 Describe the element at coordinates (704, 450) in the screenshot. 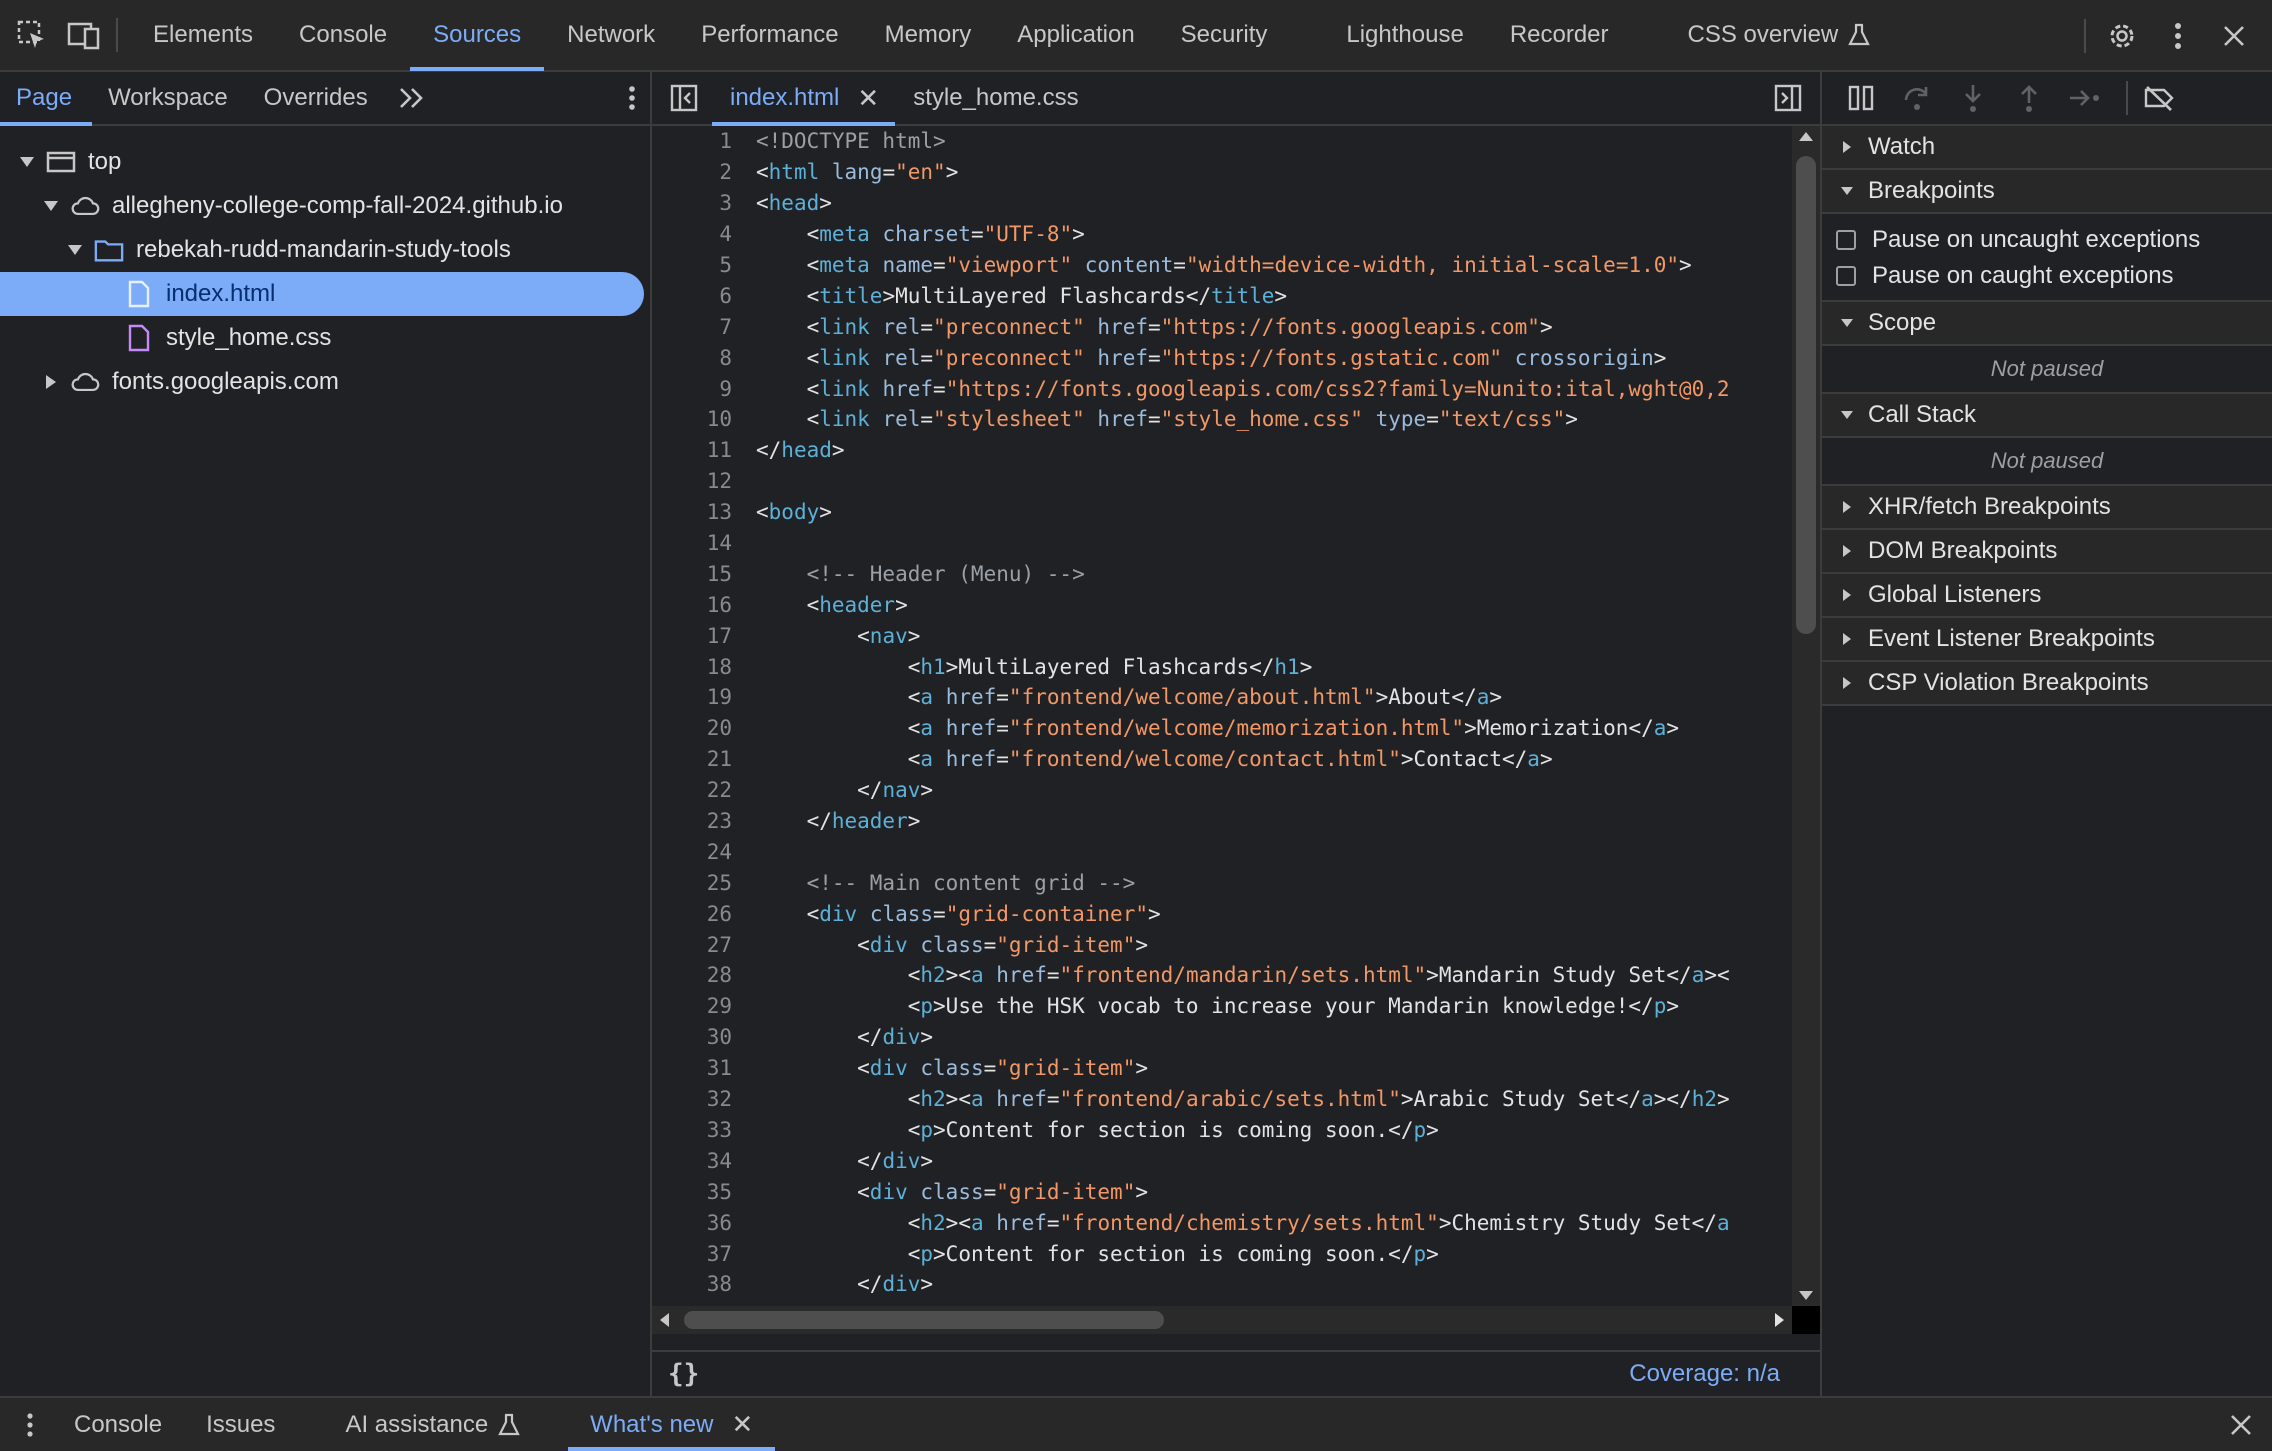

I see `line-number: 11` at that location.